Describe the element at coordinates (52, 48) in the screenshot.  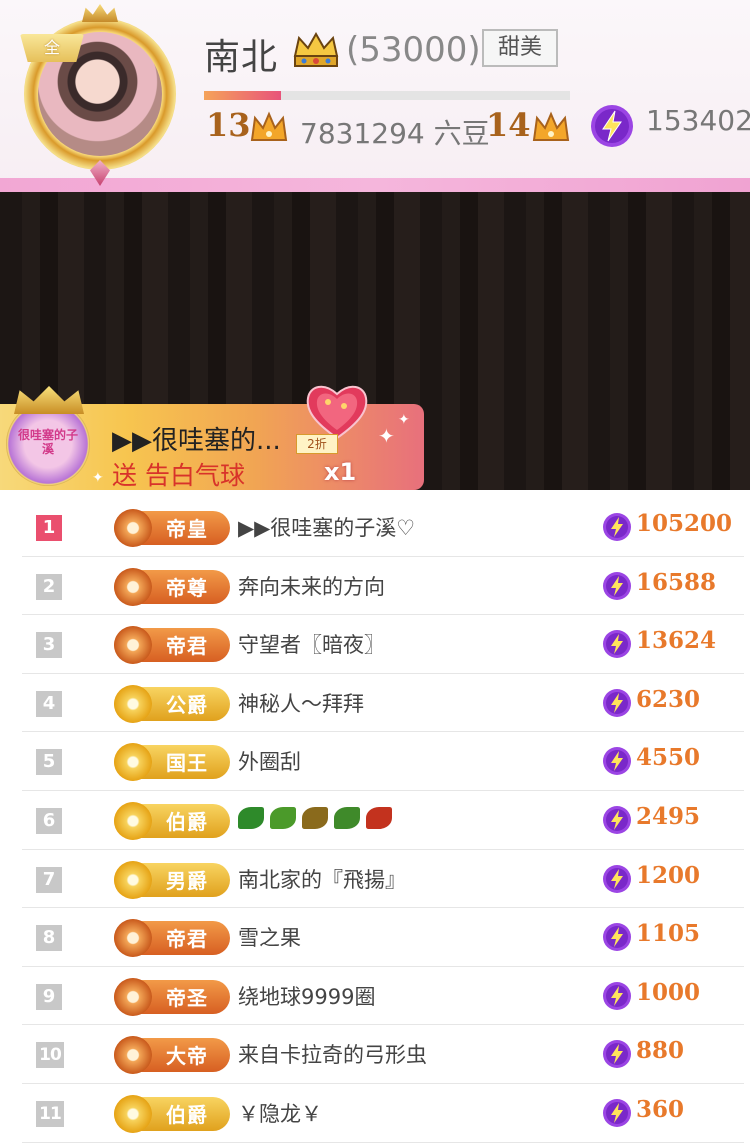
I see `avatar-badge: 全` at that location.